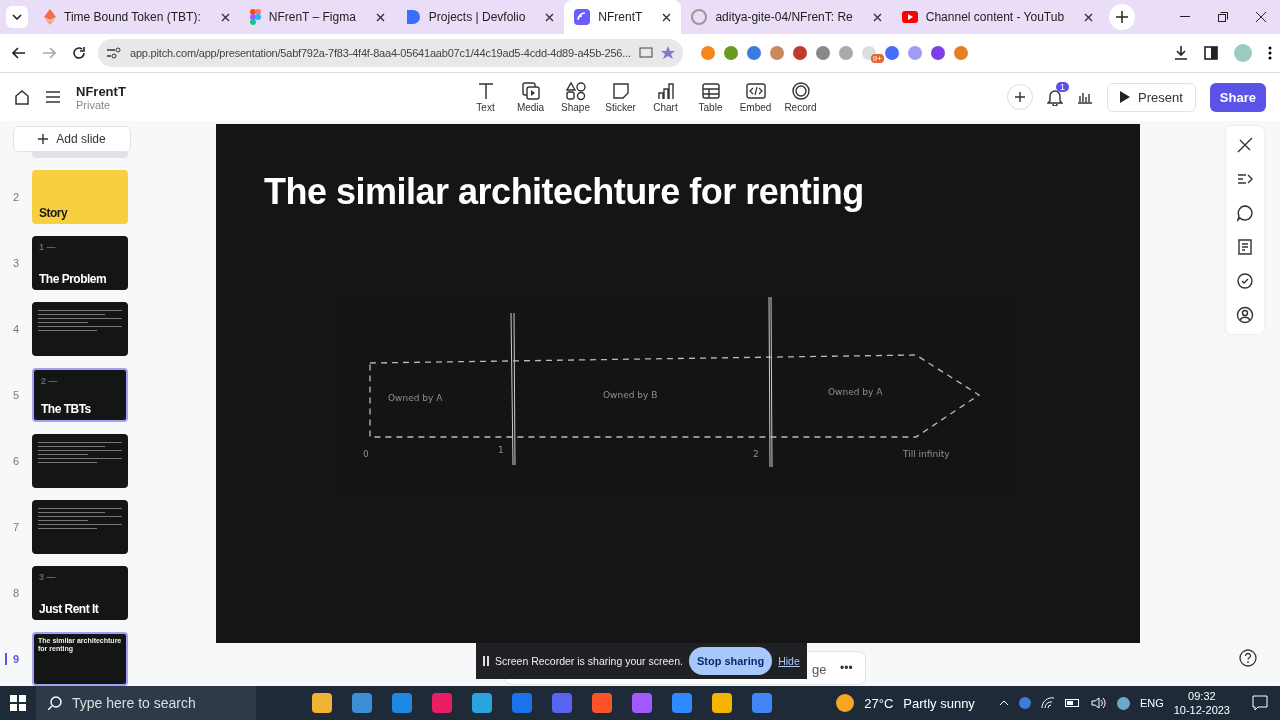  What do you see at coordinates (1260, 703) in the screenshot?
I see `notifications-icon` at bounding box center [1260, 703].